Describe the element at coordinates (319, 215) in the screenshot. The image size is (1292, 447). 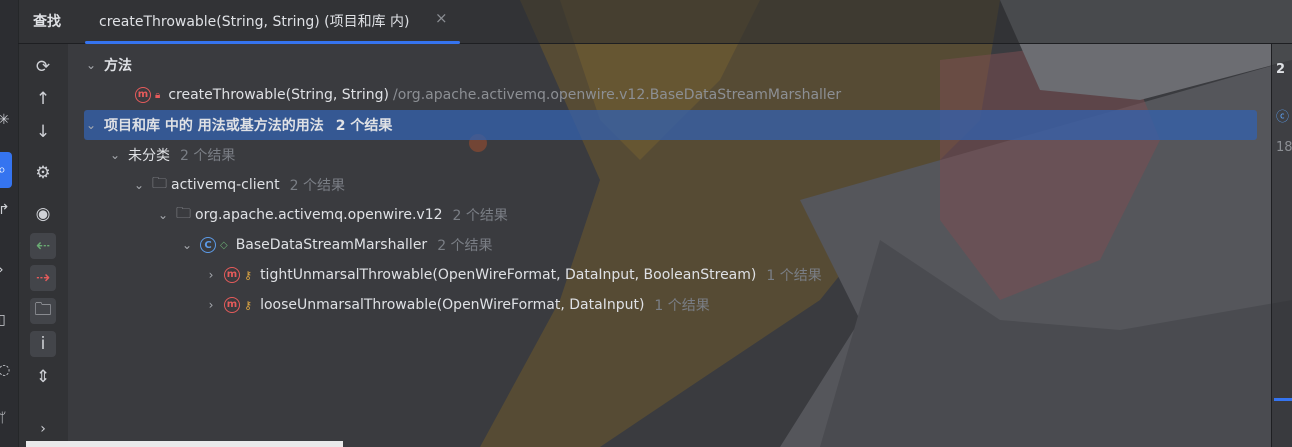
I see `package-label: org.apache.activemq.openwire.v12` at that location.